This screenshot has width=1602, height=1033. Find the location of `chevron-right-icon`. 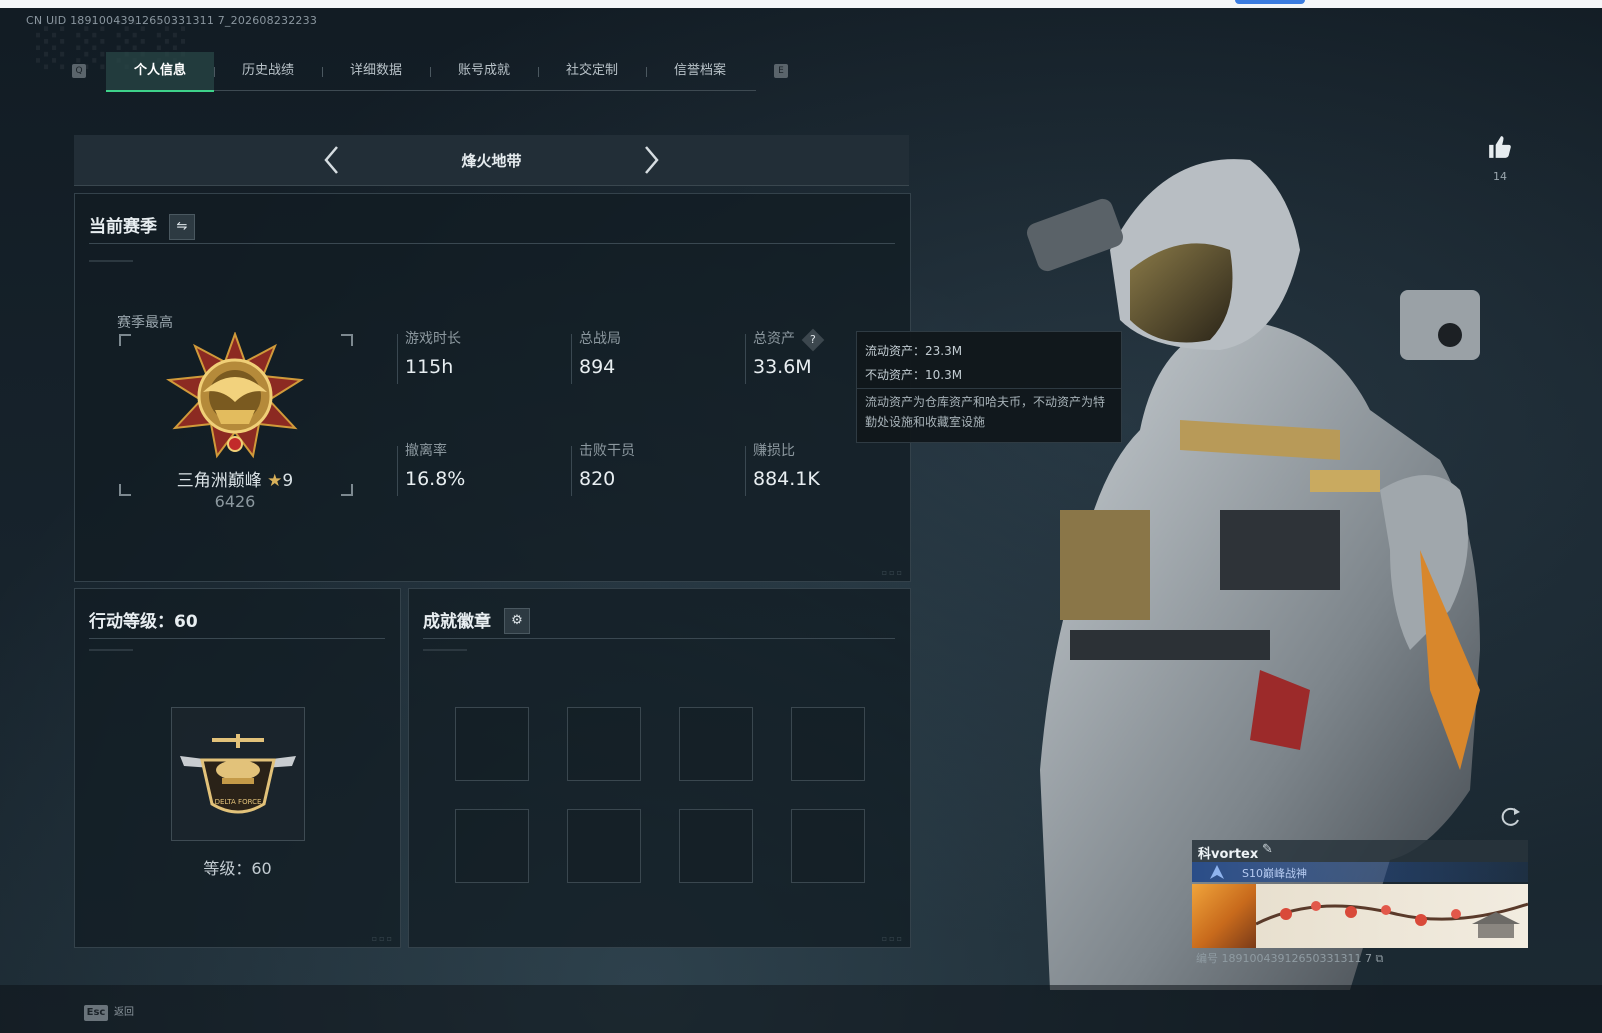

chevron-right-icon is located at coordinates (652, 160).